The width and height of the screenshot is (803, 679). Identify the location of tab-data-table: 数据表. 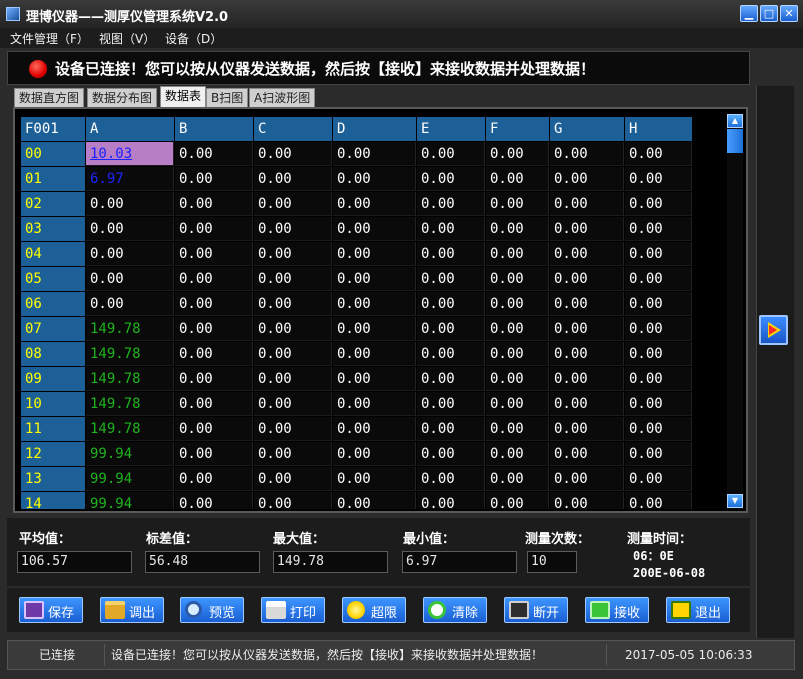
(183, 96).